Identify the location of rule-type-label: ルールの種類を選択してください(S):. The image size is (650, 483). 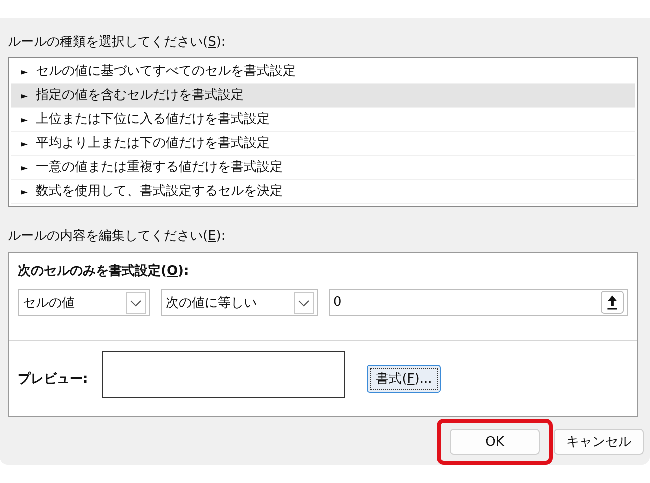
(117, 43).